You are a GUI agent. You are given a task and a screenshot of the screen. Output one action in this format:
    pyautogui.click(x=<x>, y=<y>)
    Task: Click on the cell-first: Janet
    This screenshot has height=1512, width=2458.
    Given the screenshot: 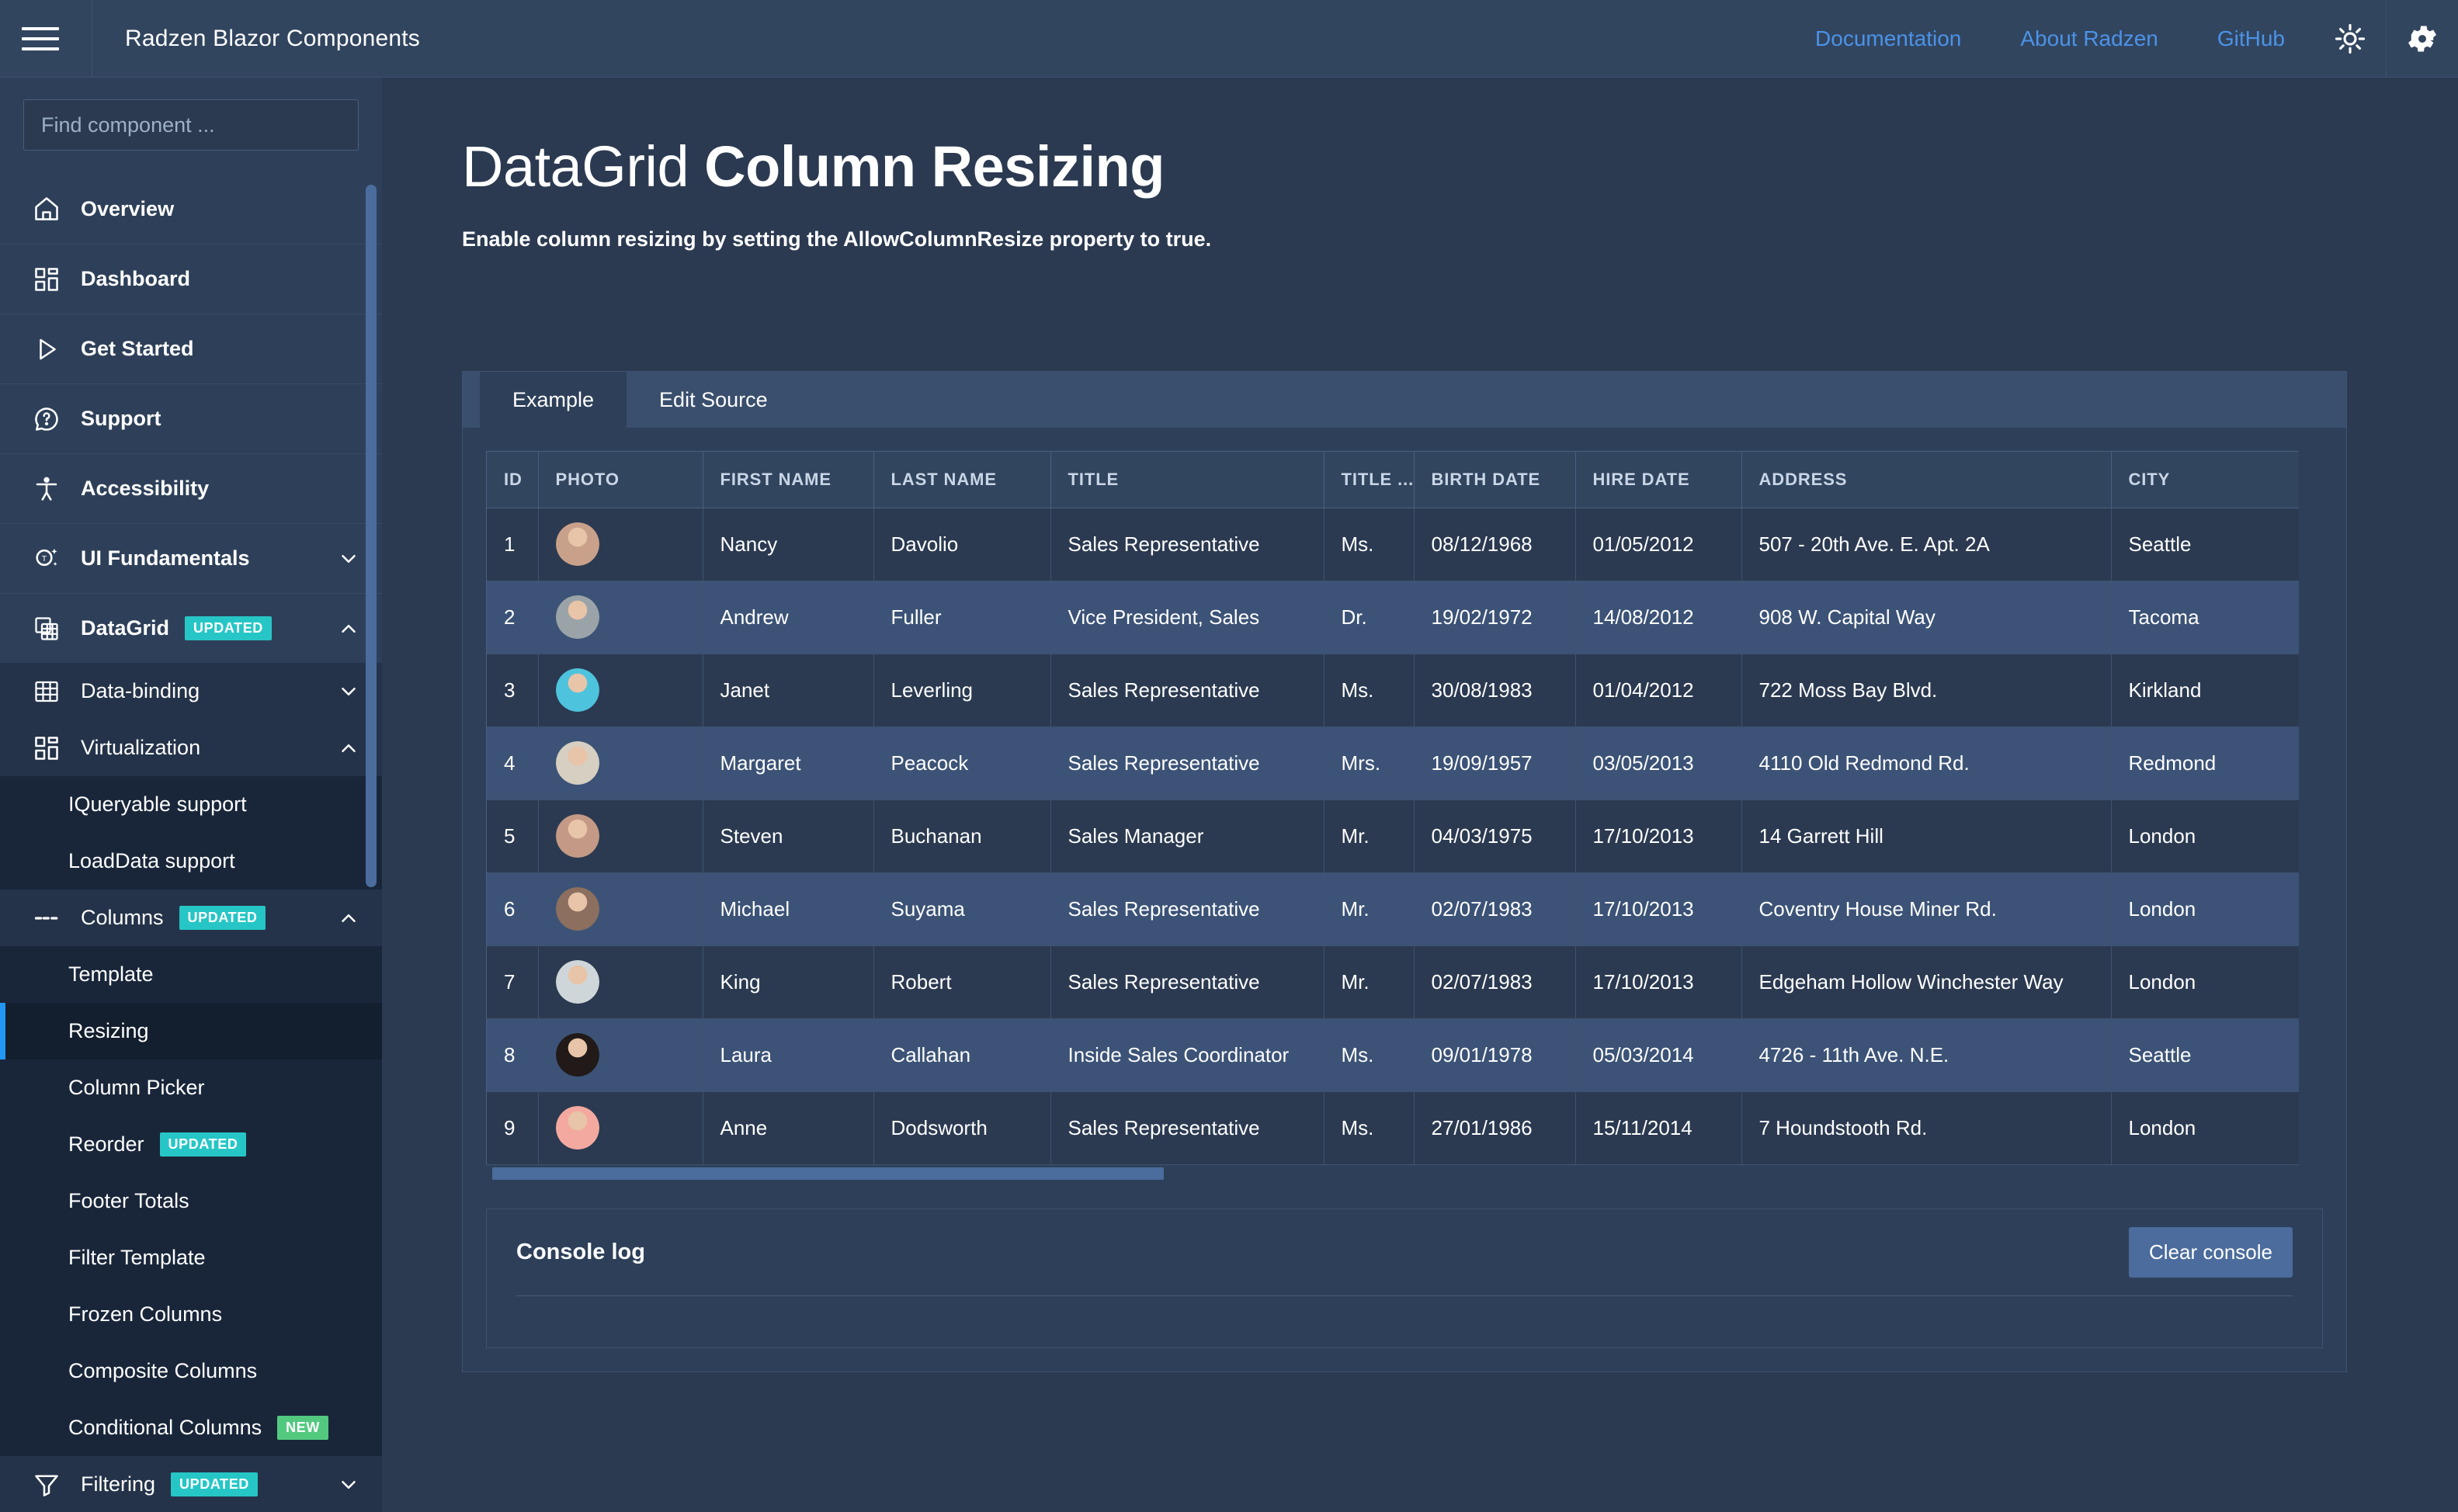 What is the action you would take?
    pyautogui.click(x=788, y=690)
    